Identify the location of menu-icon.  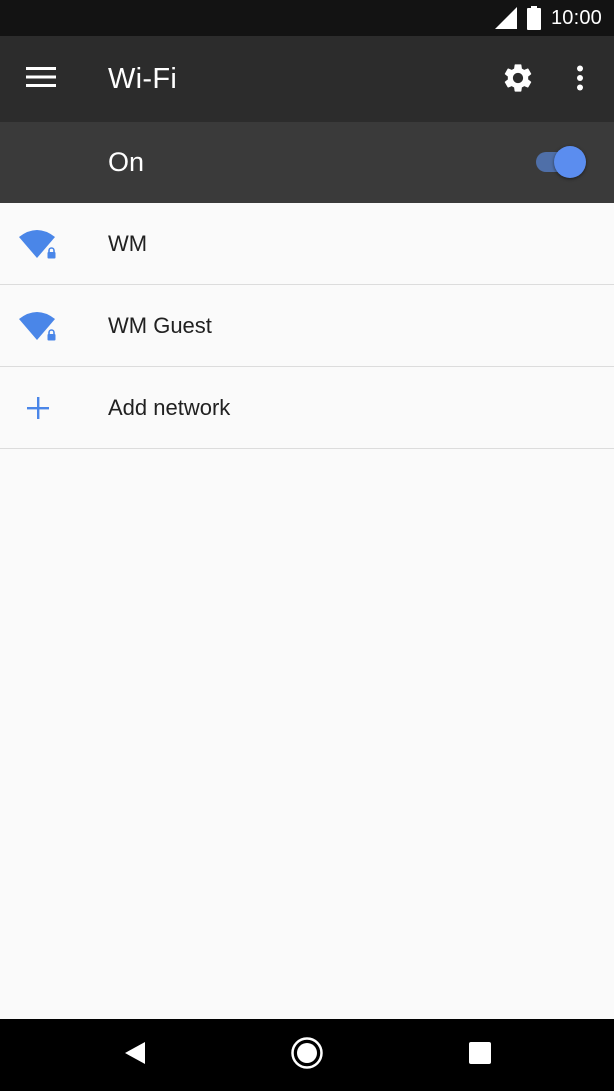
(41, 79).